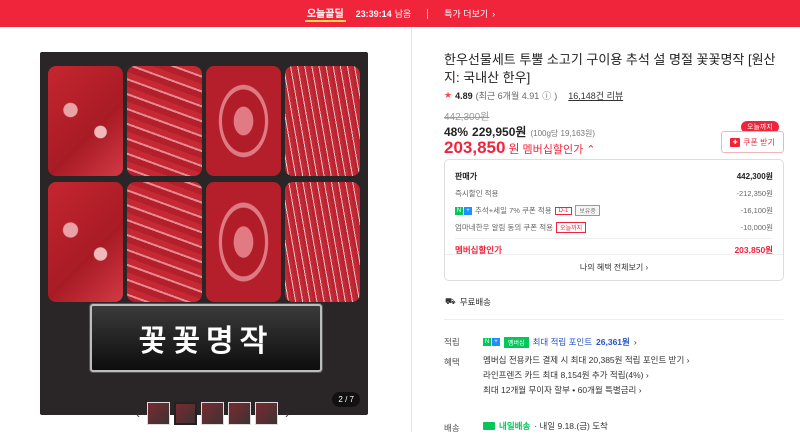  Describe the element at coordinates (507, 96) in the screenshot. I see `rating-detail: (최근 6개월 4.91` at that location.